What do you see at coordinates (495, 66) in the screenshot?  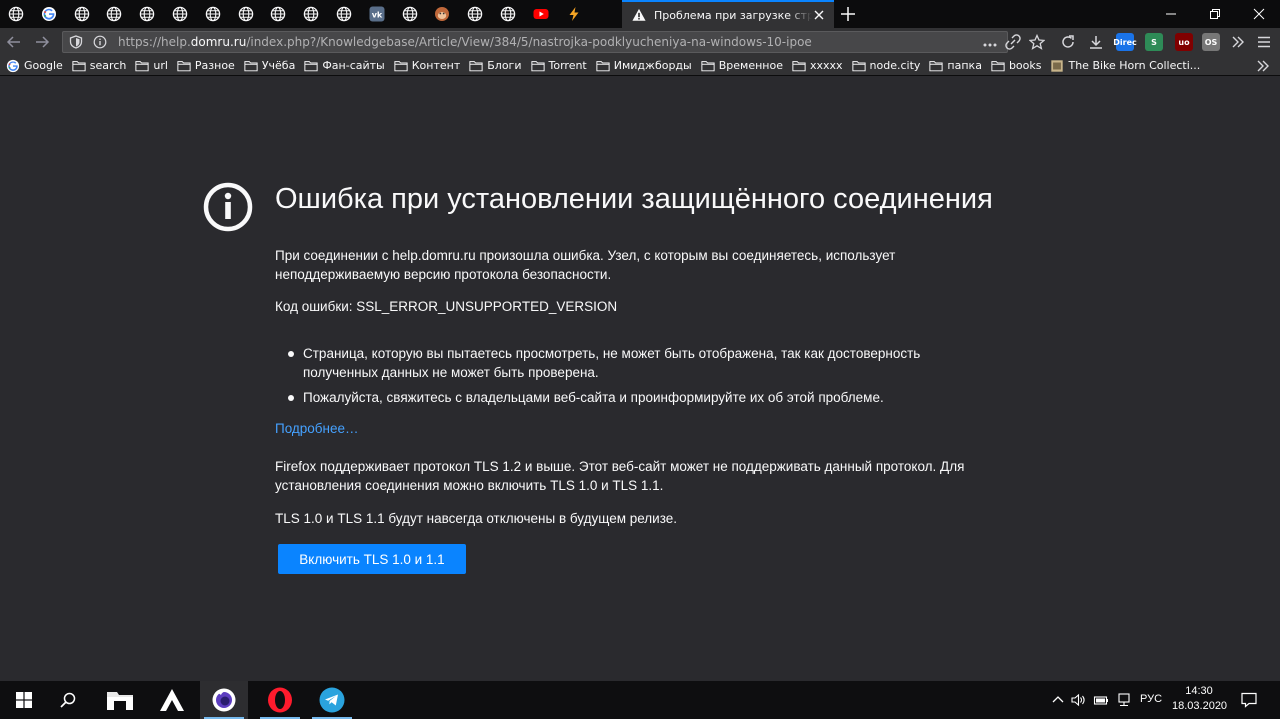 I see `bookmark-item: Блоги` at bounding box center [495, 66].